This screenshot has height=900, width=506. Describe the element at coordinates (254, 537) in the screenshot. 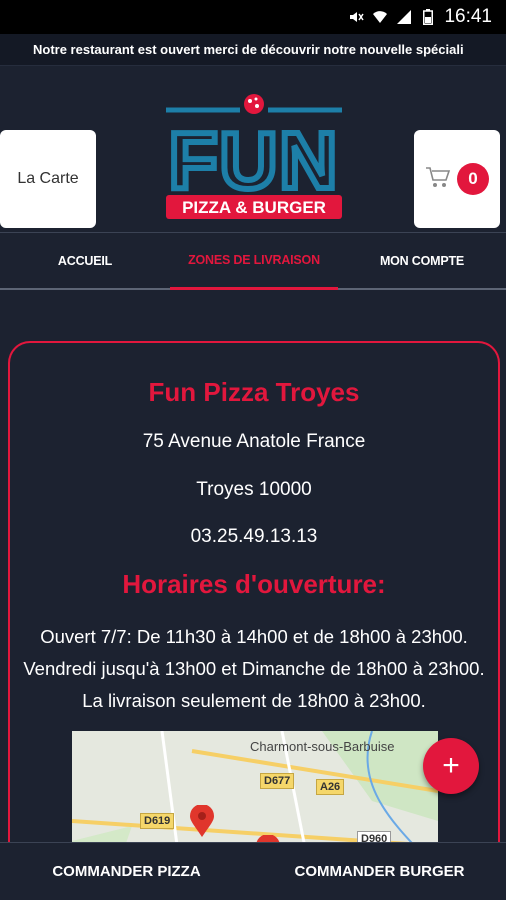

I see `restaurant-phone: 03.25.49.13.13` at that location.